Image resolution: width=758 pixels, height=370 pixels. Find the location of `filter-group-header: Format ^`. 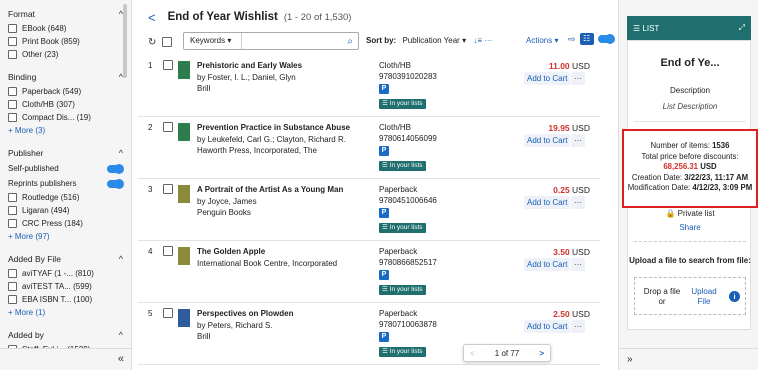

filter-group-header: Format ^ is located at coordinates (65, 14).